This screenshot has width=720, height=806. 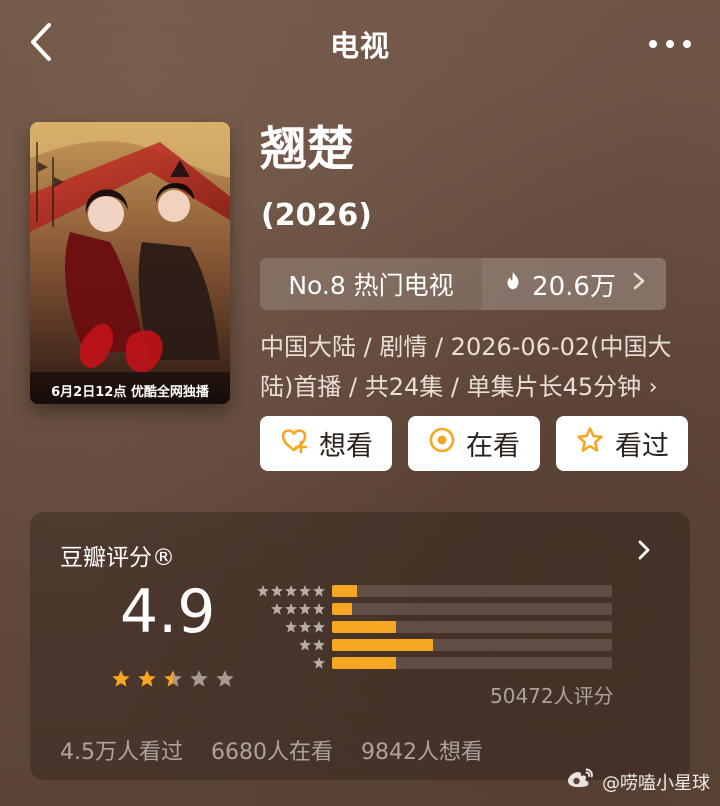 What do you see at coordinates (121, 752) in the screenshot?
I see `watched-count: 4.5万人看过` at bounding box center [121, 752].